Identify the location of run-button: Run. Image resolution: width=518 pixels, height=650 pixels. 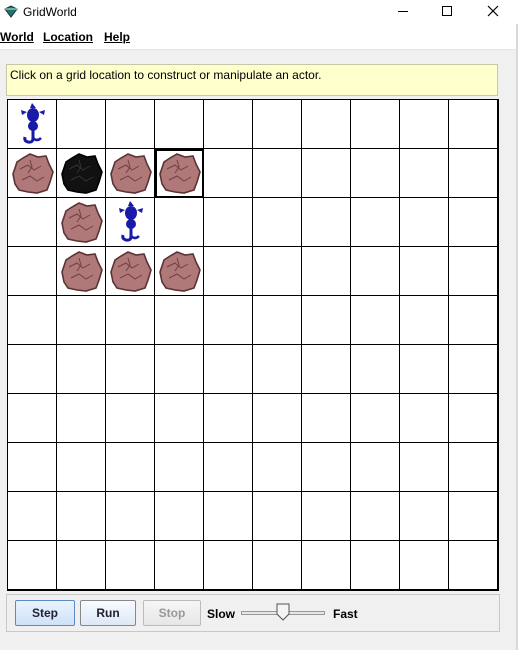
(108, 613).